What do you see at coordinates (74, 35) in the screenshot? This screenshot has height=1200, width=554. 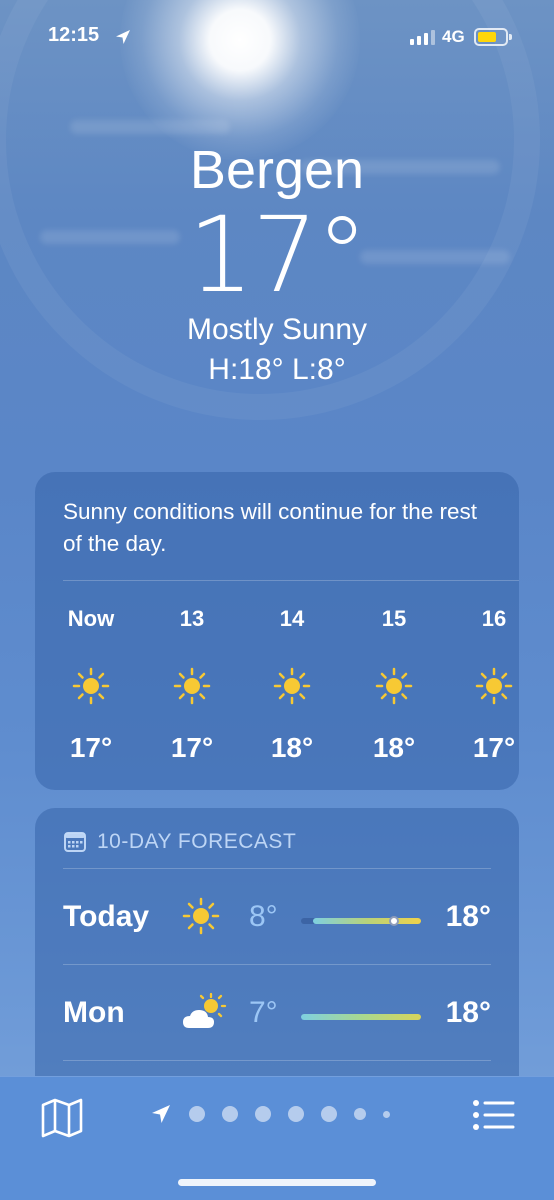 I see `status-time: 12:15` at bounding box center [74, 35].